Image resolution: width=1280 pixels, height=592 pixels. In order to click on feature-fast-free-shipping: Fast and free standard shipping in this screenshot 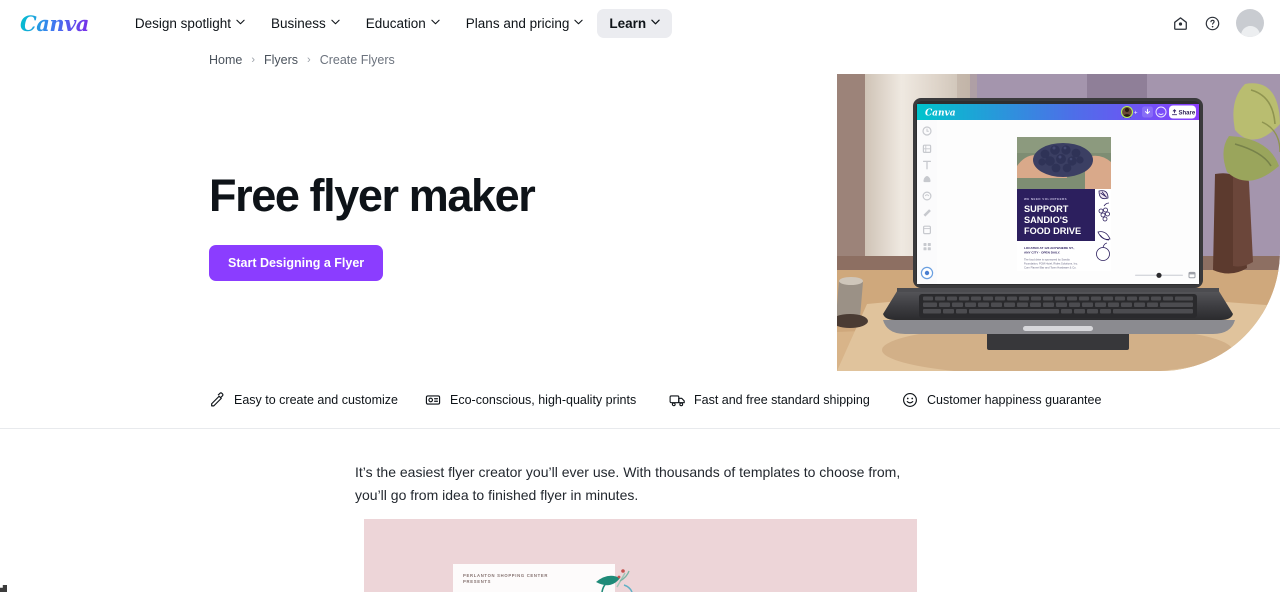, I will do `click(769, 400)`.